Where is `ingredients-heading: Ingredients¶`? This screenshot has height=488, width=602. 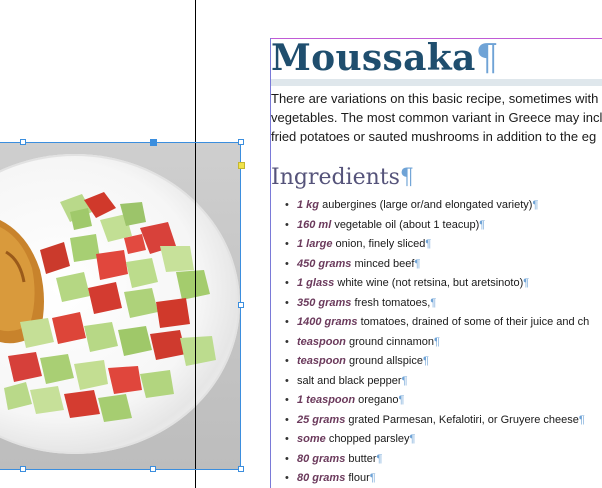 ingredients-heading: Ingredients¶ is located at coordinates (342, 178).